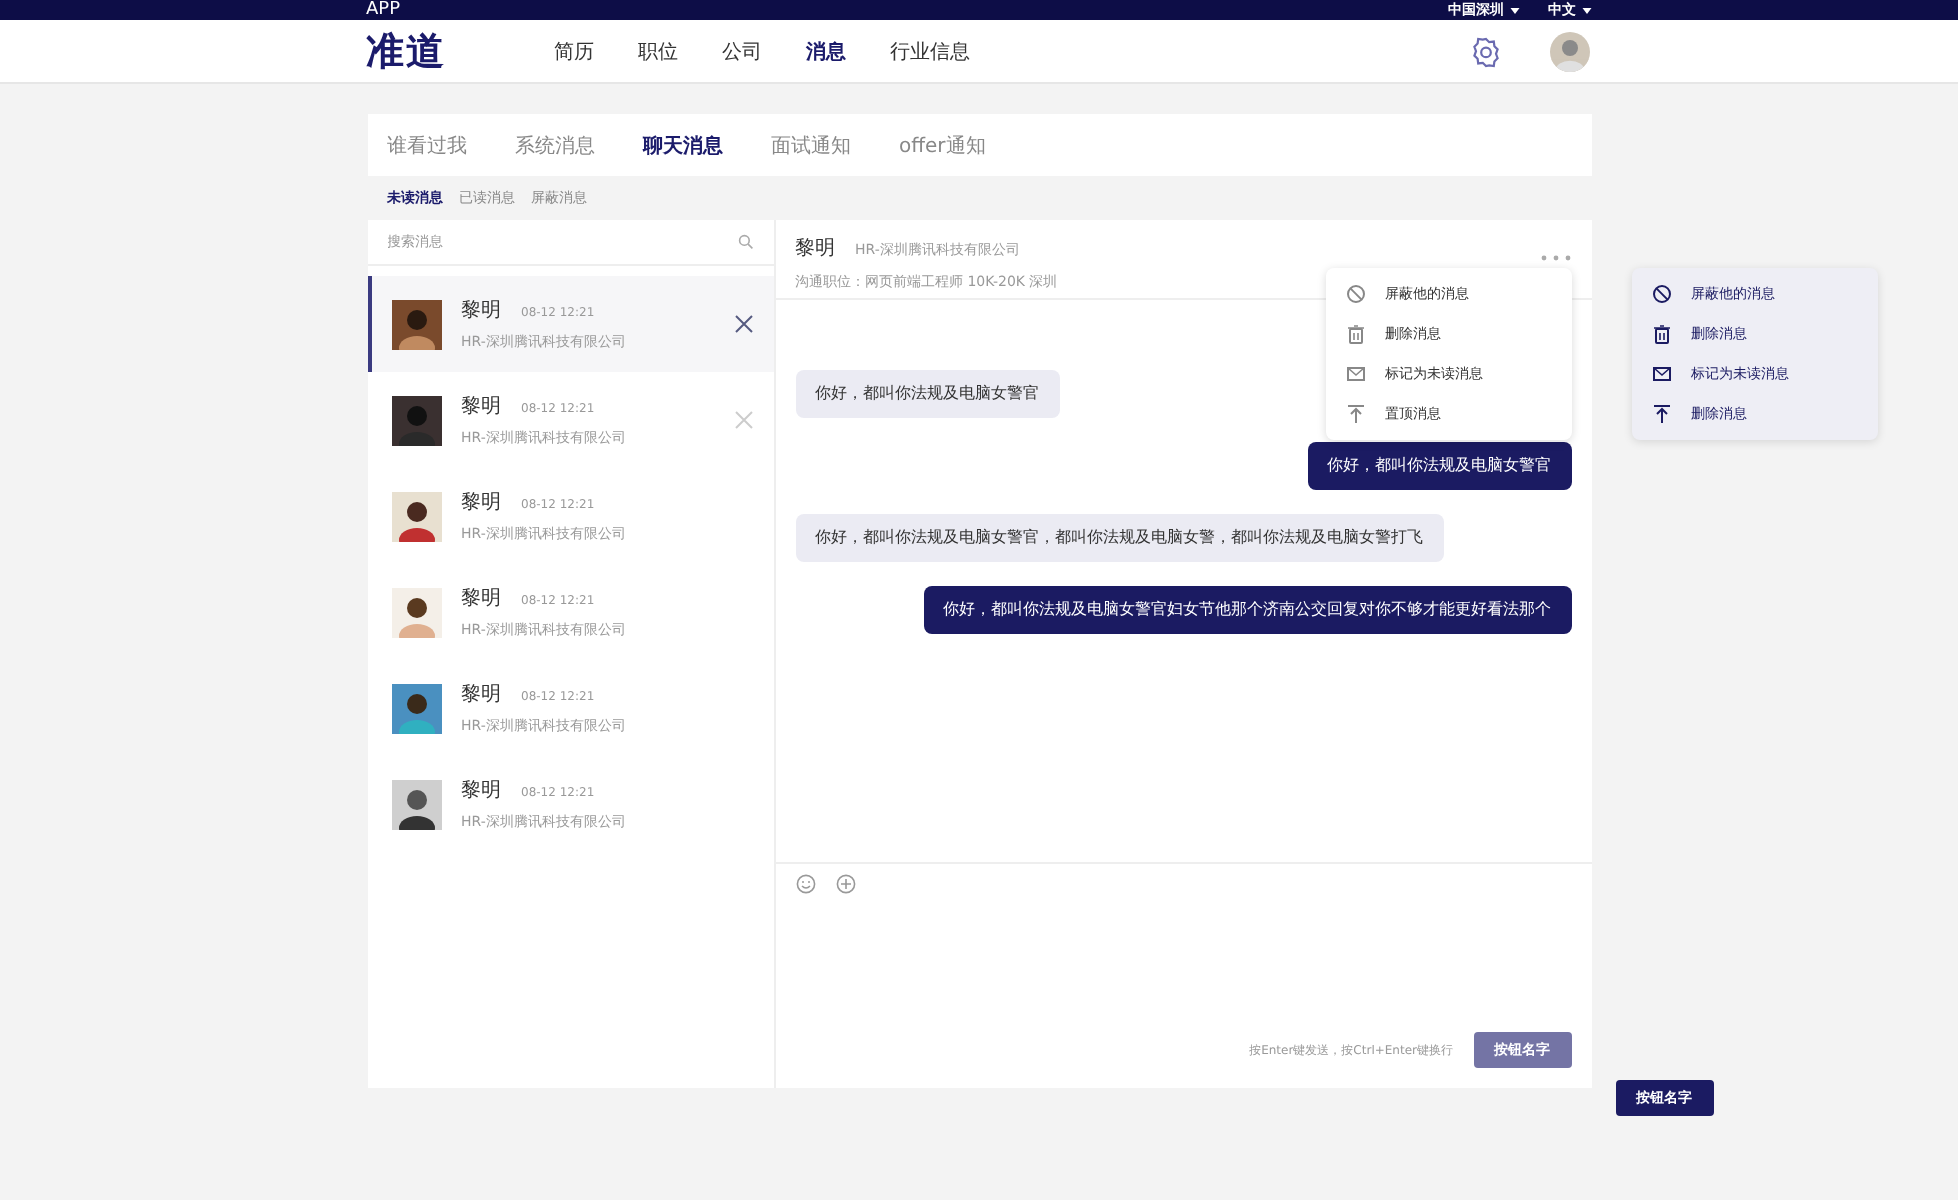 The image size is (1958, 1200). Describe the element at coordinates (407, 52) in the screenshot. I see `logo: 准道` at that location.